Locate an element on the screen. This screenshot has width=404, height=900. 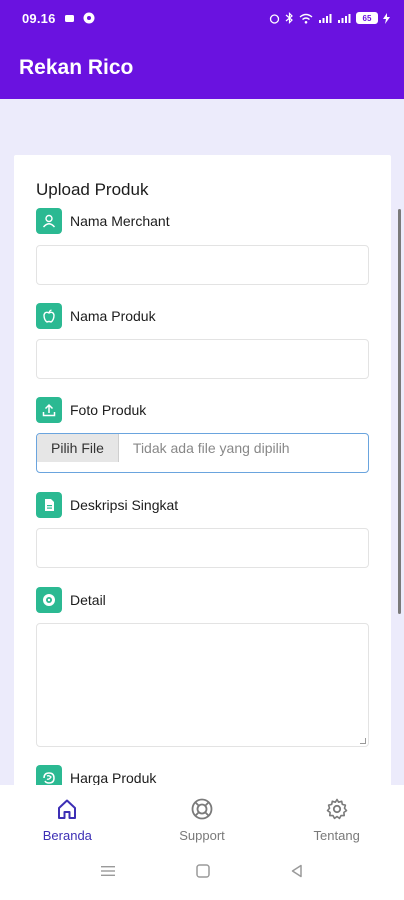
app-title: Rekan Rico is located at coordinates (76, 67).